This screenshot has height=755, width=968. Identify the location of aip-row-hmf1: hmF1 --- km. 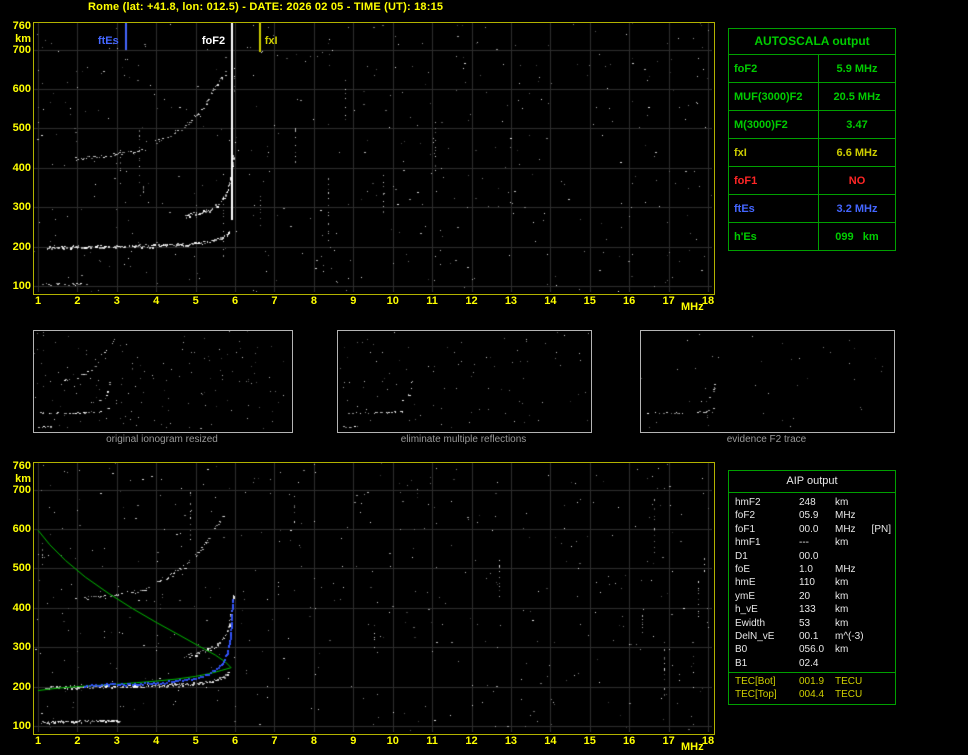
(812, 542).